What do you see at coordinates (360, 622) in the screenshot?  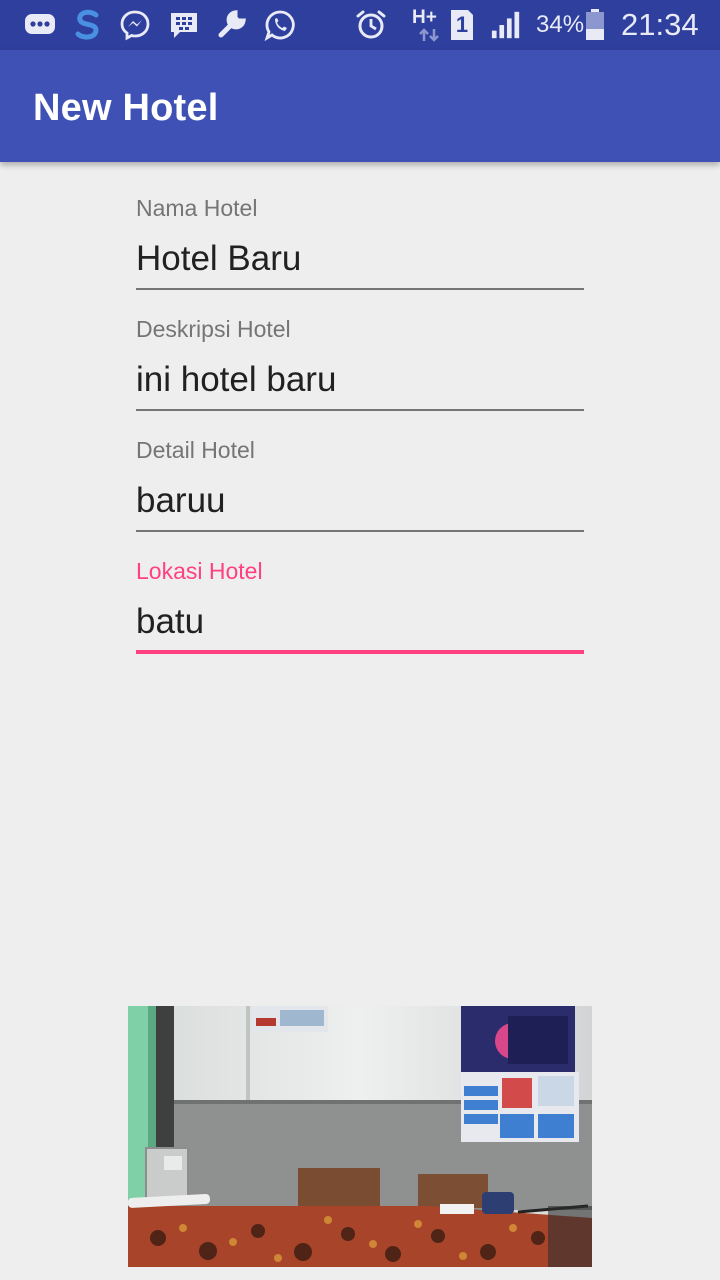 I see `lokasi-hotel-input` at bounding box center [360, 622].